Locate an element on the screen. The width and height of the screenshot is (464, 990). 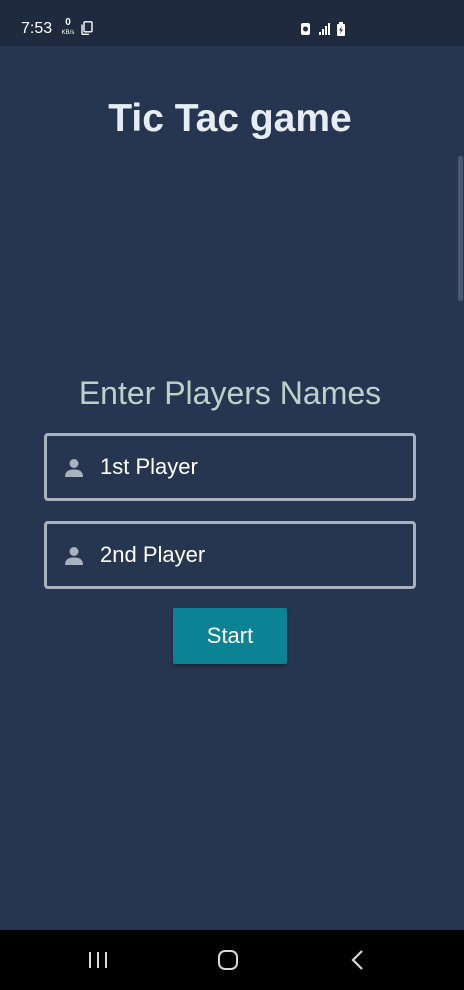
signal-icon is located at coordinates (324, 29).